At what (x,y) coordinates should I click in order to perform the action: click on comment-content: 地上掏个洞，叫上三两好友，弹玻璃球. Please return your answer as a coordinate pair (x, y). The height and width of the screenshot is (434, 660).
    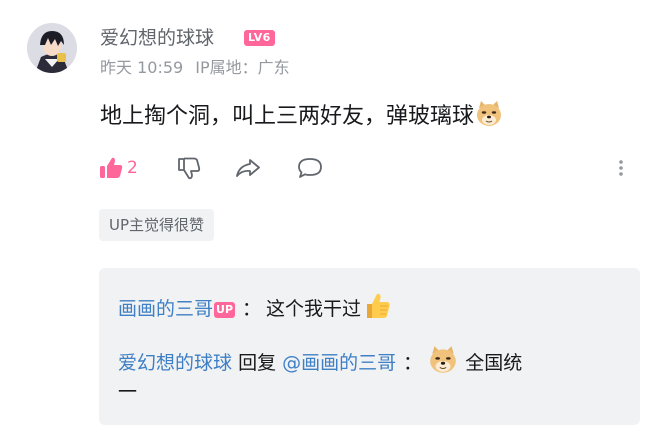
    Looking at the image, I should click on (302, 116).